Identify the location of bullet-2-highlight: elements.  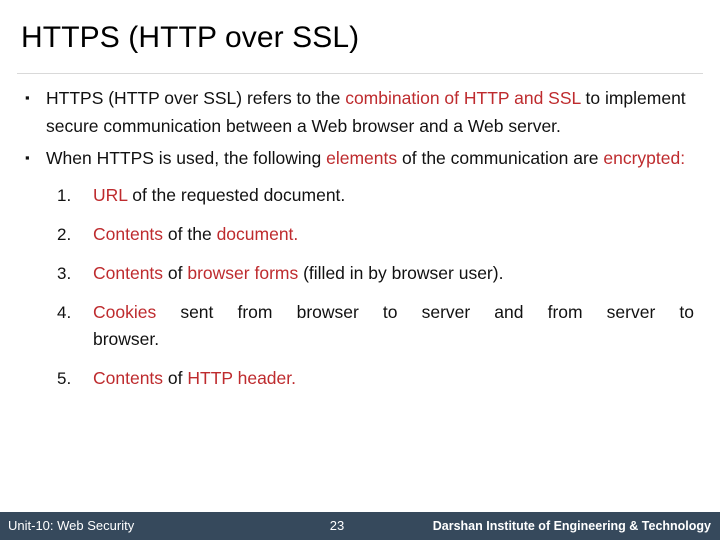
(362, 158).